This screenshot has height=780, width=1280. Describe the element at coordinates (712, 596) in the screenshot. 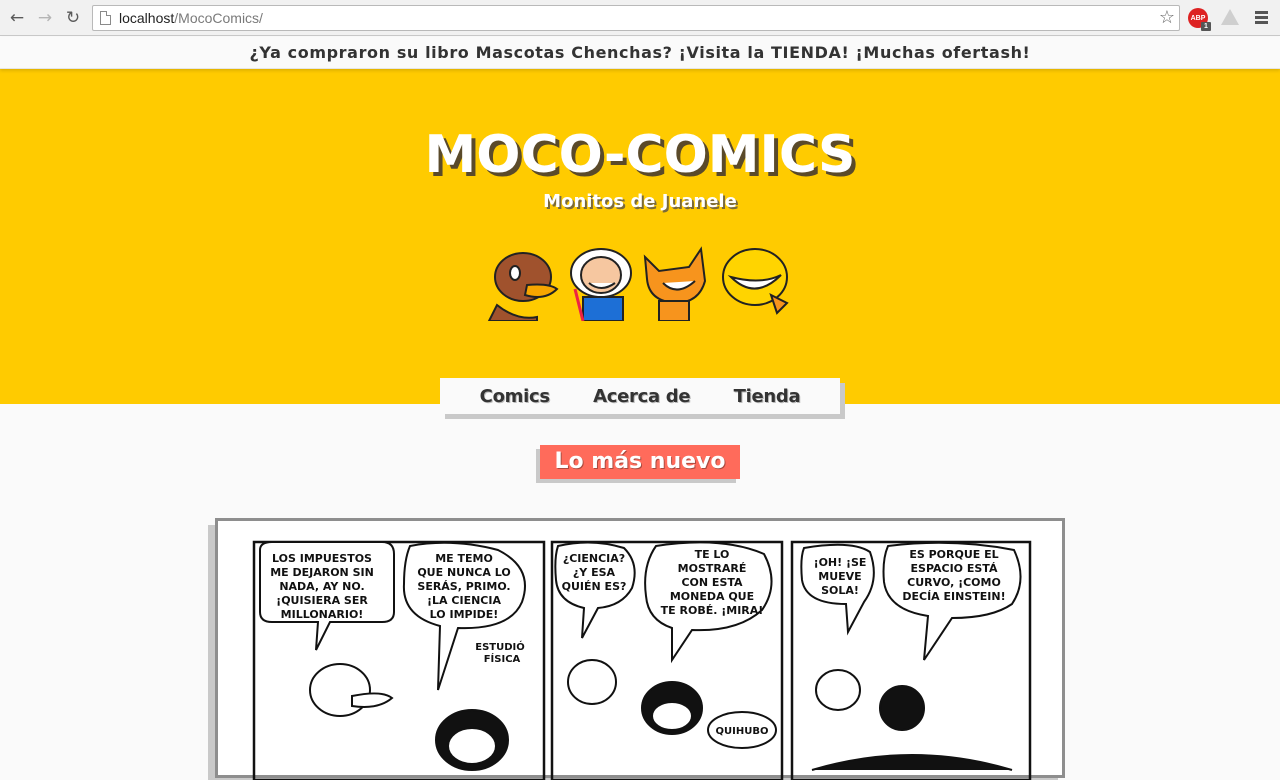

I see `comic-text-4d: MONEDA QUE` at that location.